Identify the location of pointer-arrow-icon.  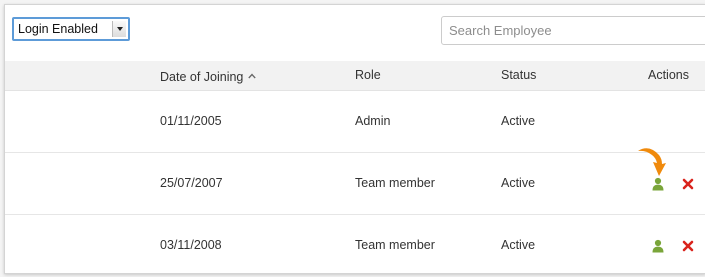
(652, 162).